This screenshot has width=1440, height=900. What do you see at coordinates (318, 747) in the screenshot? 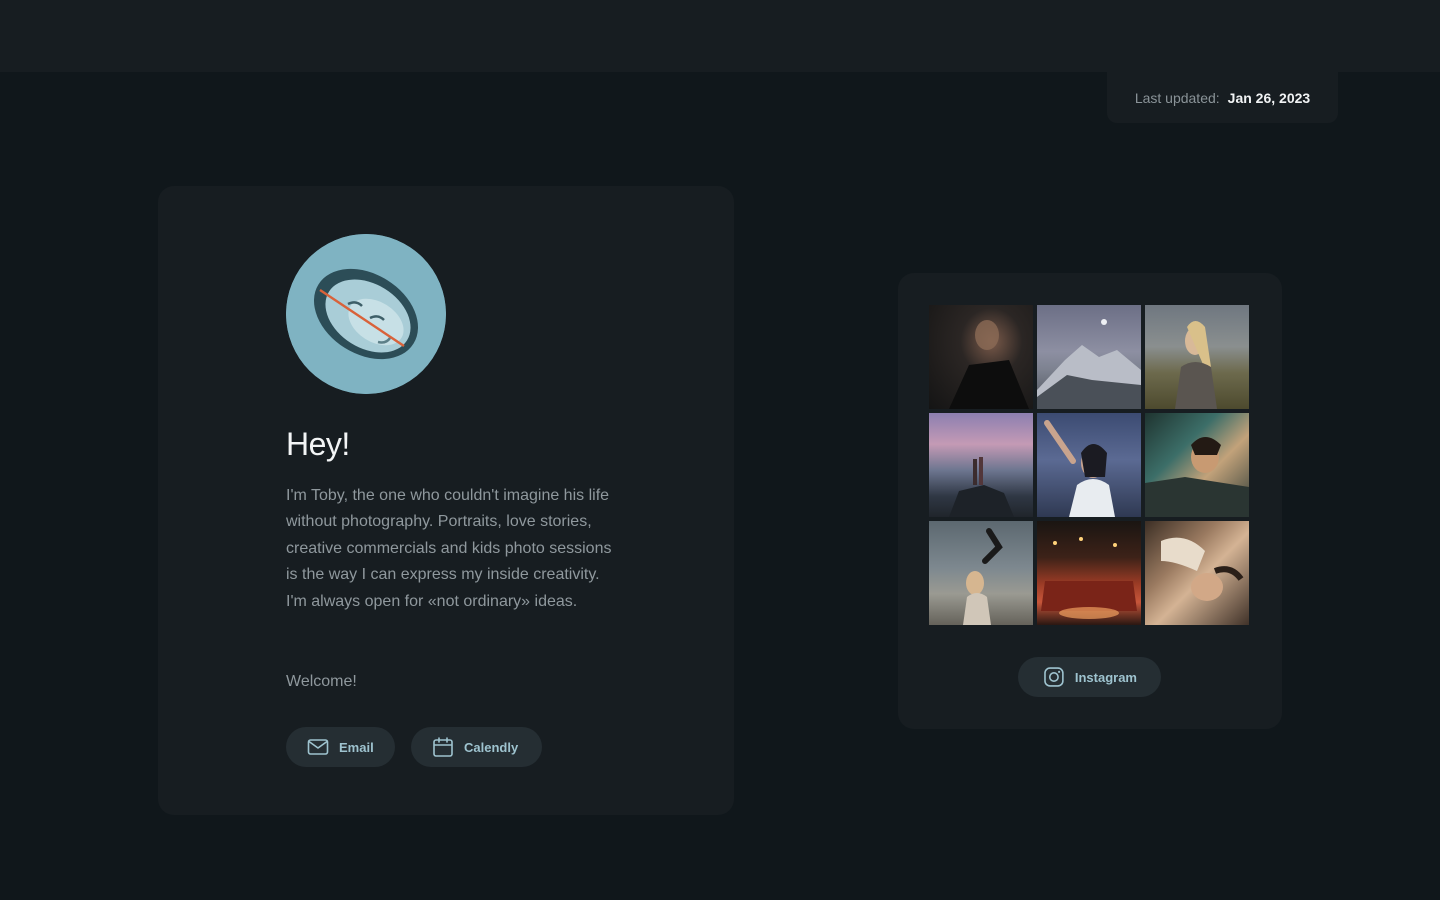
I see `mail-icon` at bounding box center [318, 747].